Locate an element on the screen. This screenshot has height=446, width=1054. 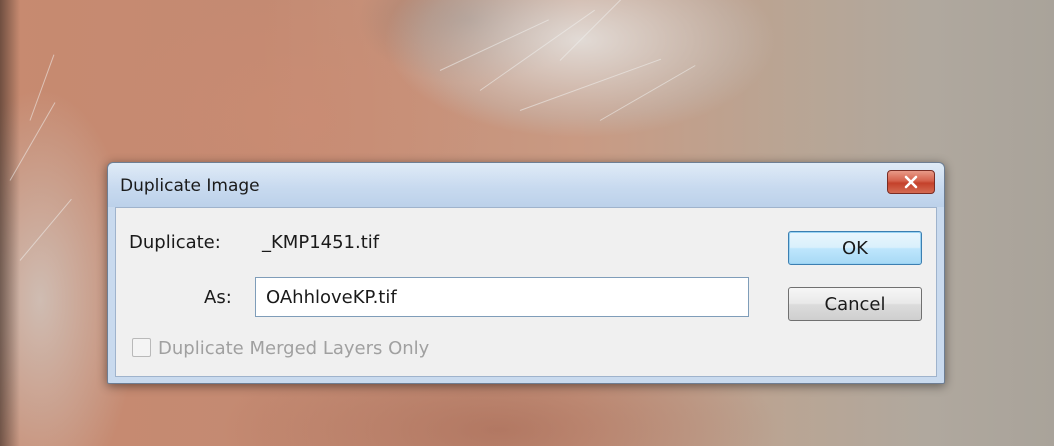
cancel-button: Cancel is located at coordinates (855, 304).